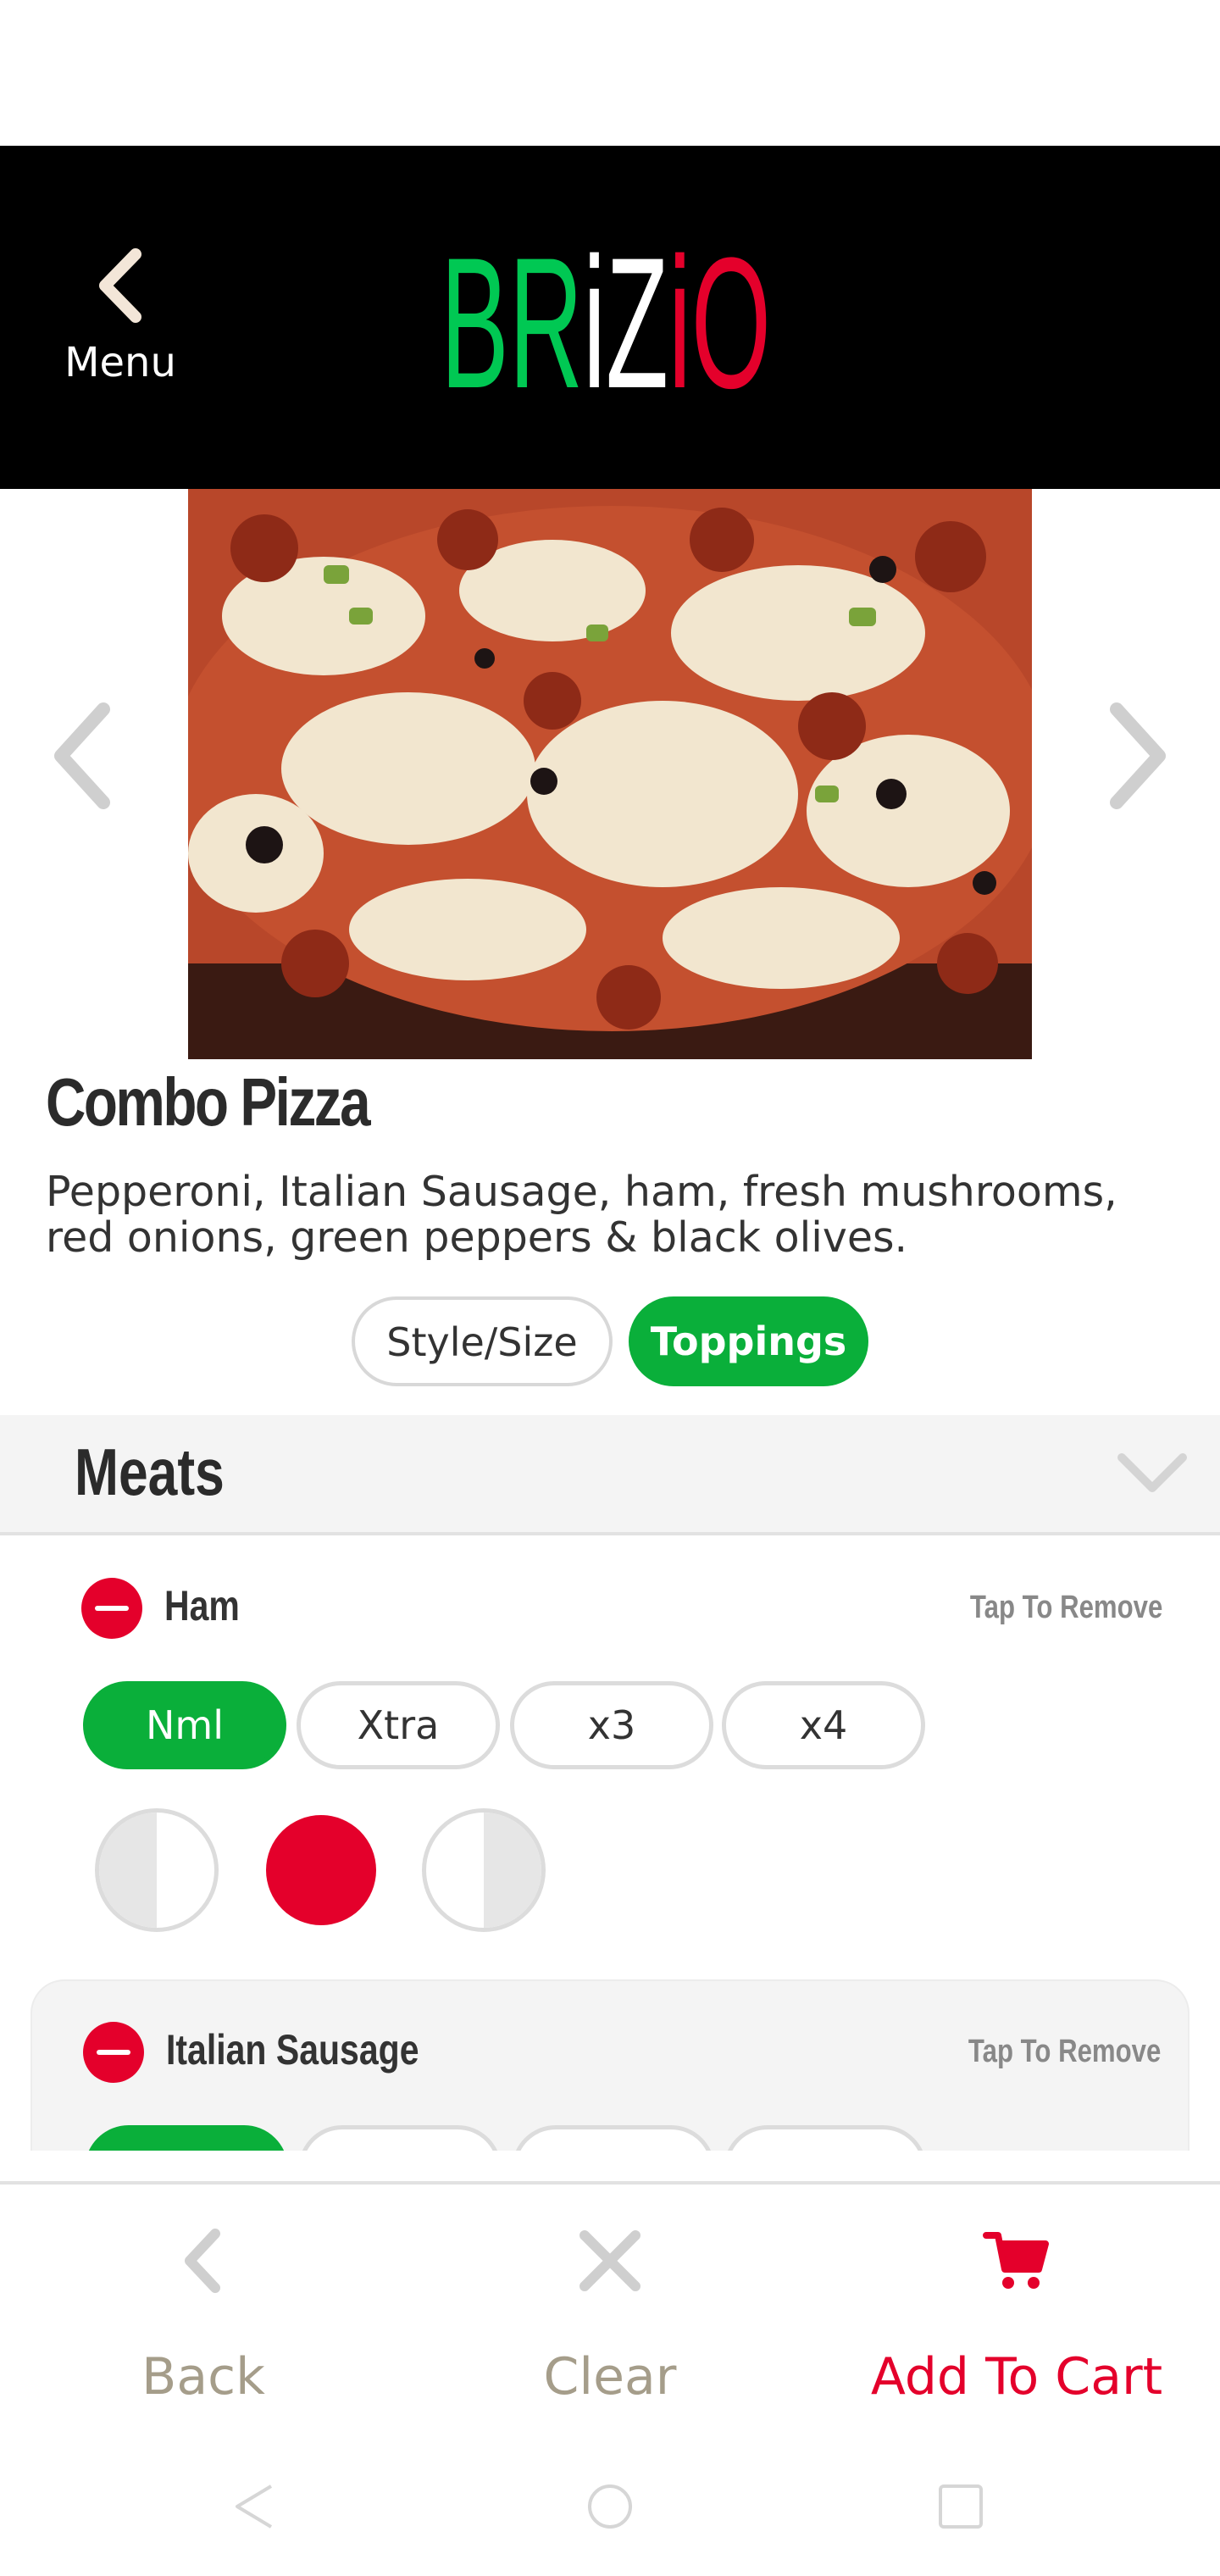 The image size is (1220, 2576). Describe the element at coordinates (292, 2050) in the screenshot. I see `topping-name: Italian Sausage` at that location.